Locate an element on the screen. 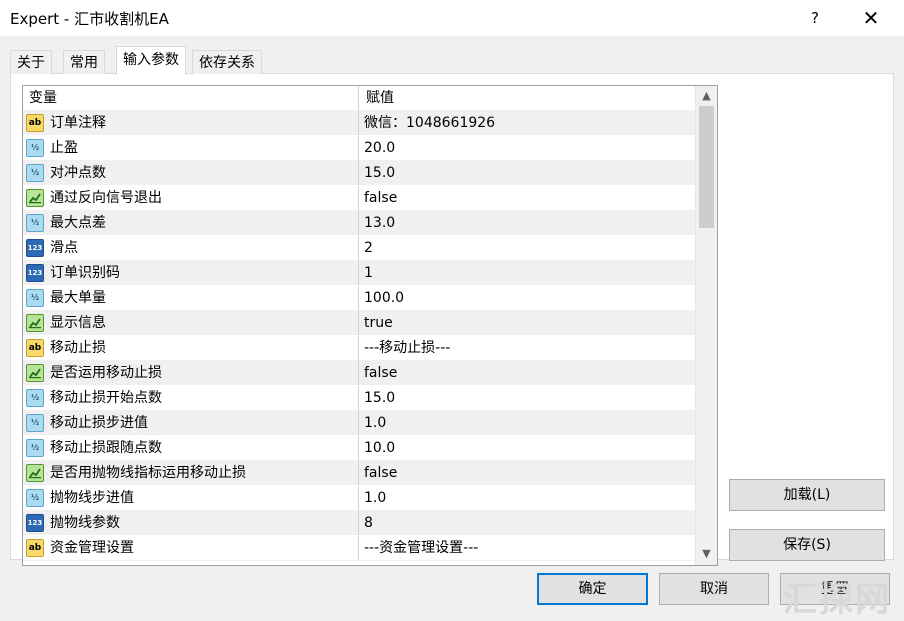  table-row: 是否用抛物线指标运用移动止损 false is located at coordinates (359, 473).